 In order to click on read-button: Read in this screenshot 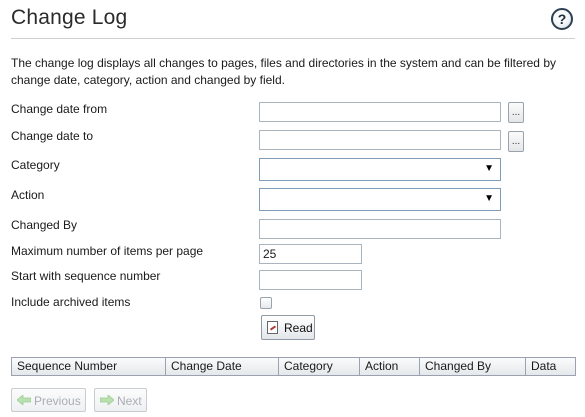, I will do `click(288, 327)`.